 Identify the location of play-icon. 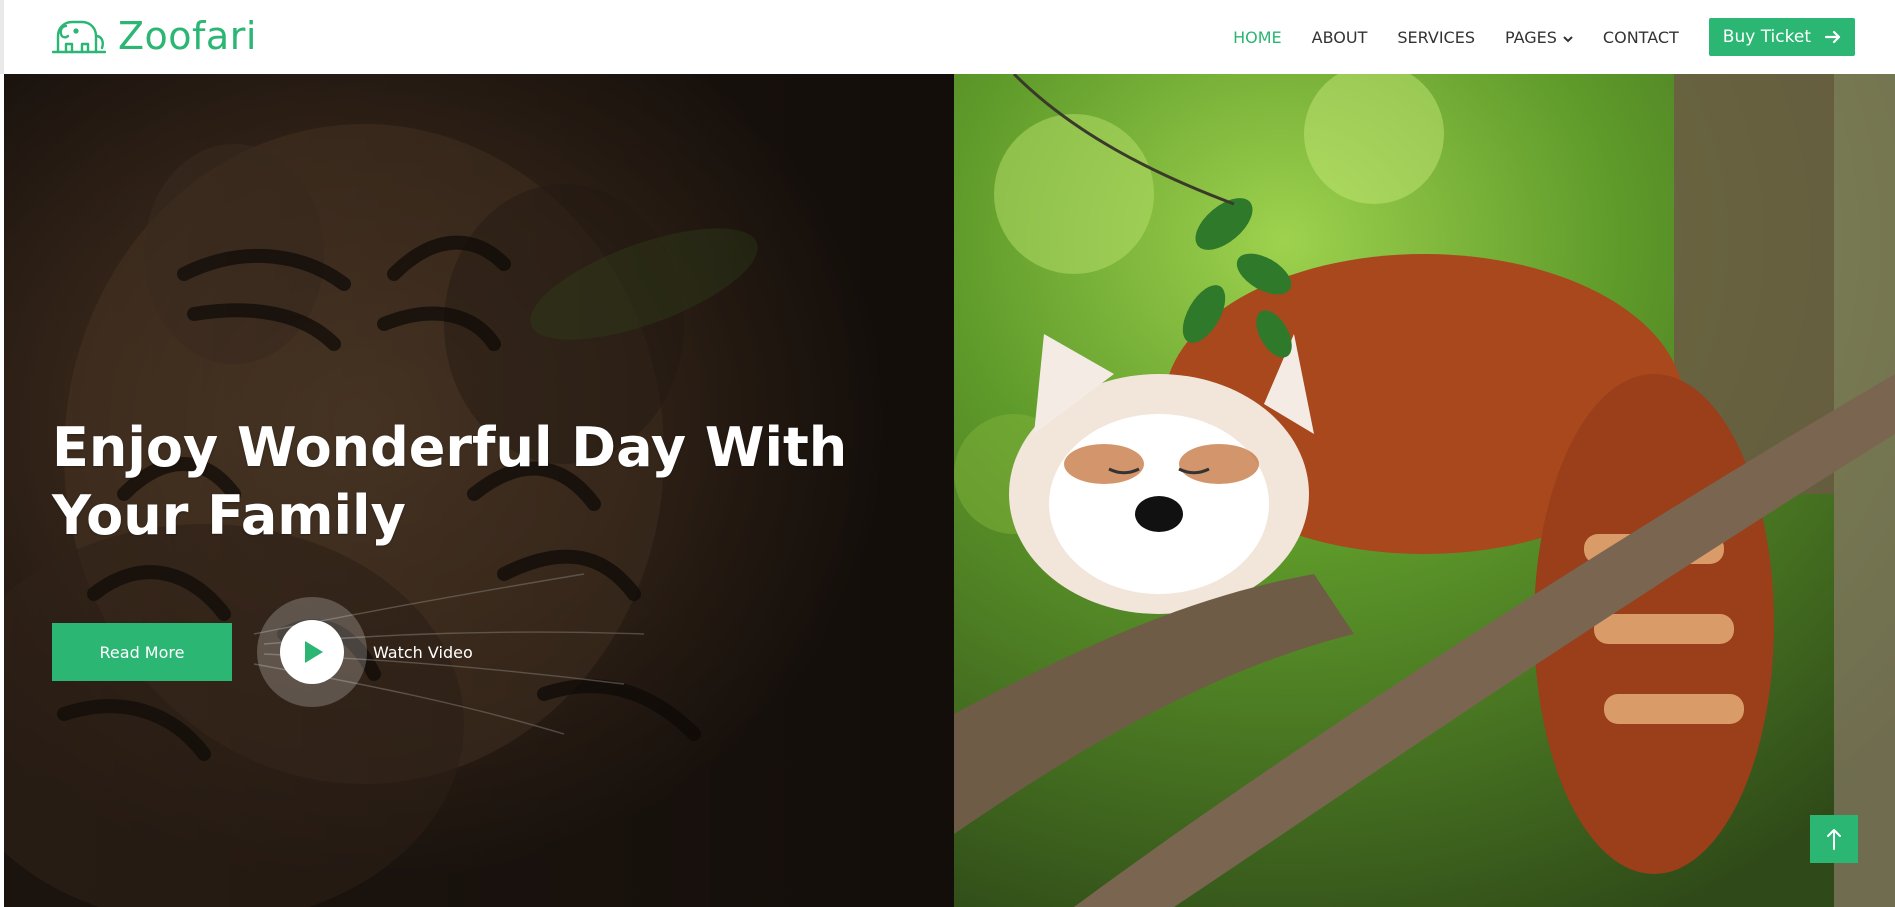
(312, 652).